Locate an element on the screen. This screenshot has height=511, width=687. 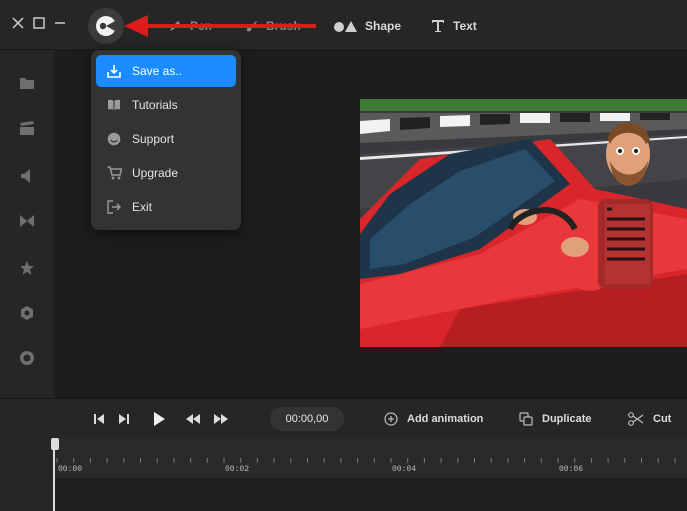
tool-shape-label: Shape is located at coordinates (383, 26).